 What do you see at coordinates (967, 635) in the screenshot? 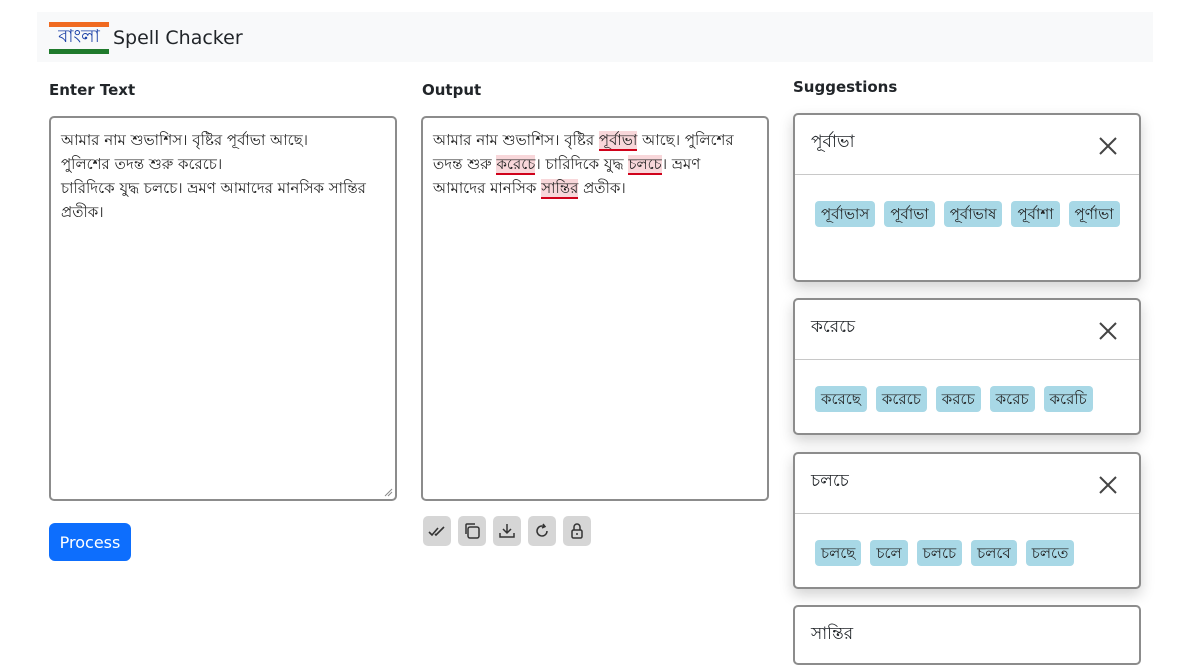
I see `suggestion-card: সান্তির` at bounding box center [967, 635].